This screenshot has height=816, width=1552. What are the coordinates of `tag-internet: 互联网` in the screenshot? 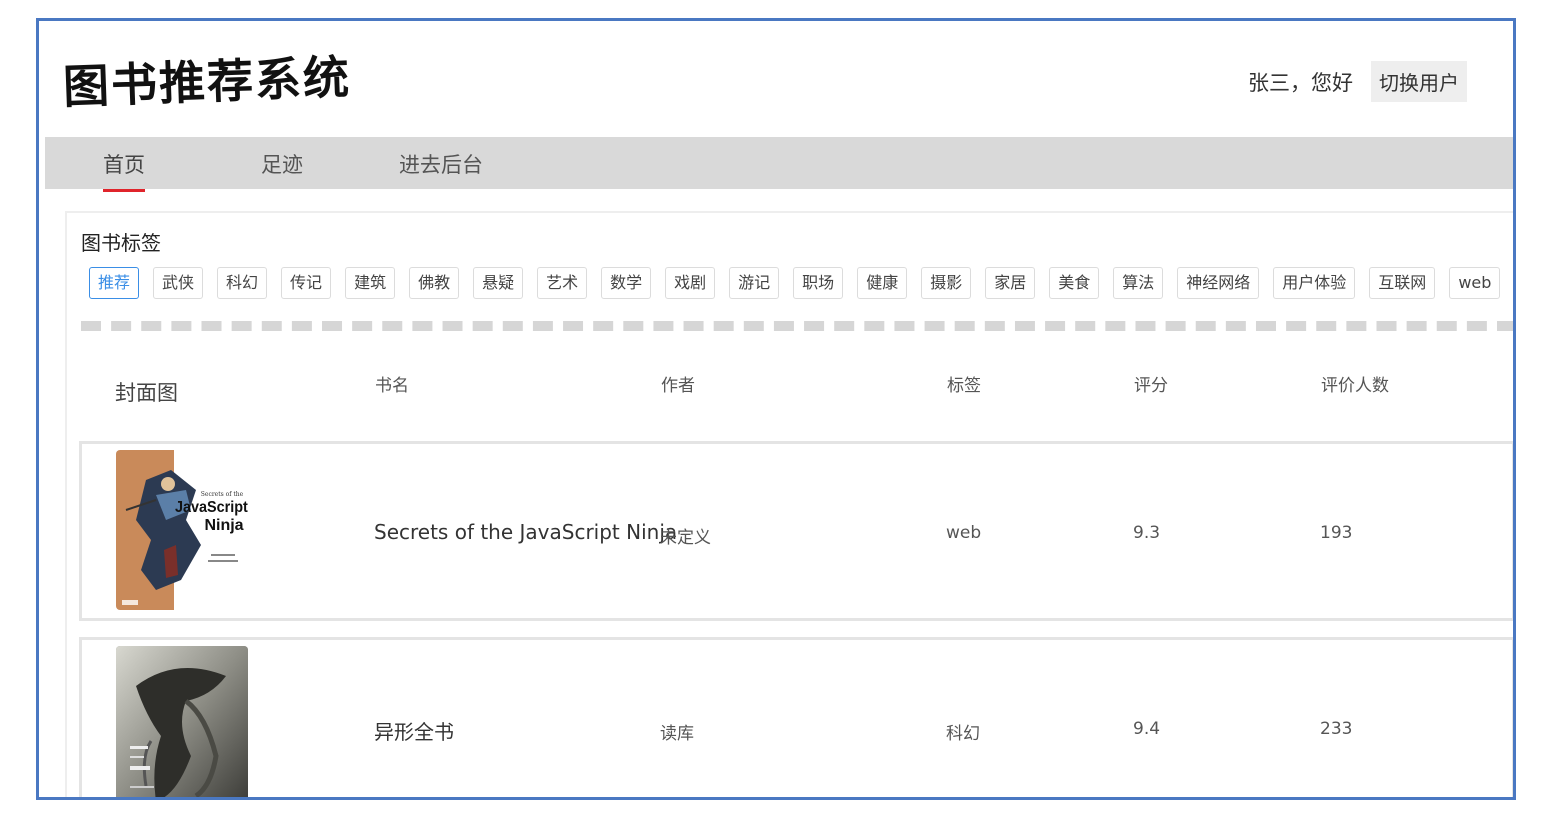 It's located at (1402, 283).